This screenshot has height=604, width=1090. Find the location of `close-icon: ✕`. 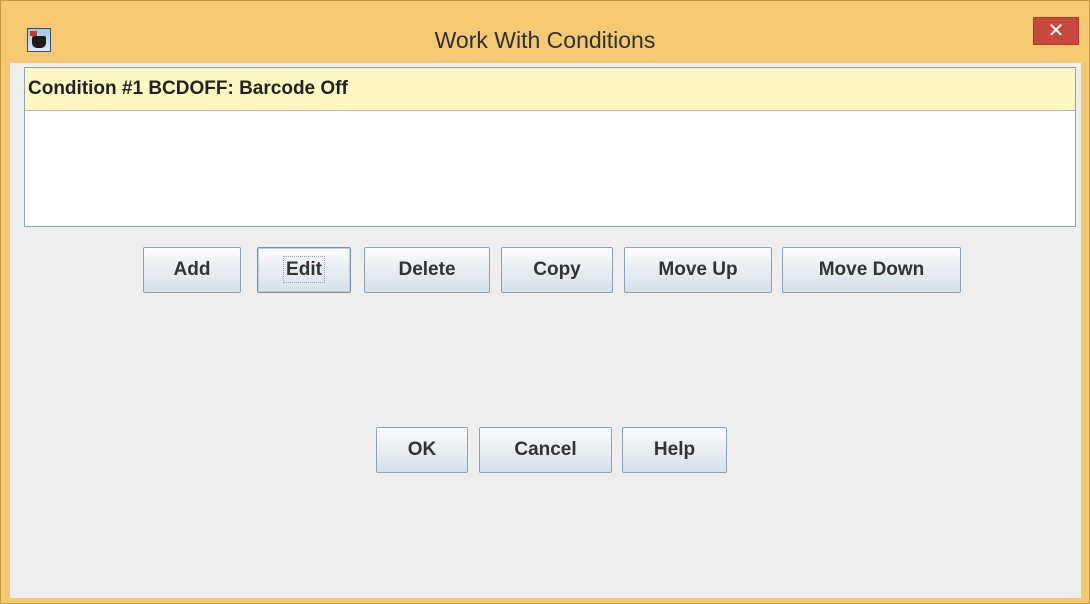

close-icon: ✕ is located at coordinates (1056, 31).